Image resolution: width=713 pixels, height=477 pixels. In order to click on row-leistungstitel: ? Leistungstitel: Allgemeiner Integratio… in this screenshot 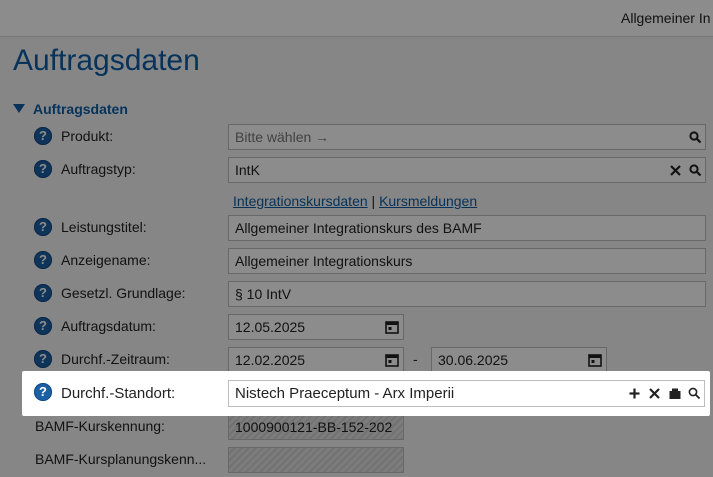, I will do `click(356, 228)`.